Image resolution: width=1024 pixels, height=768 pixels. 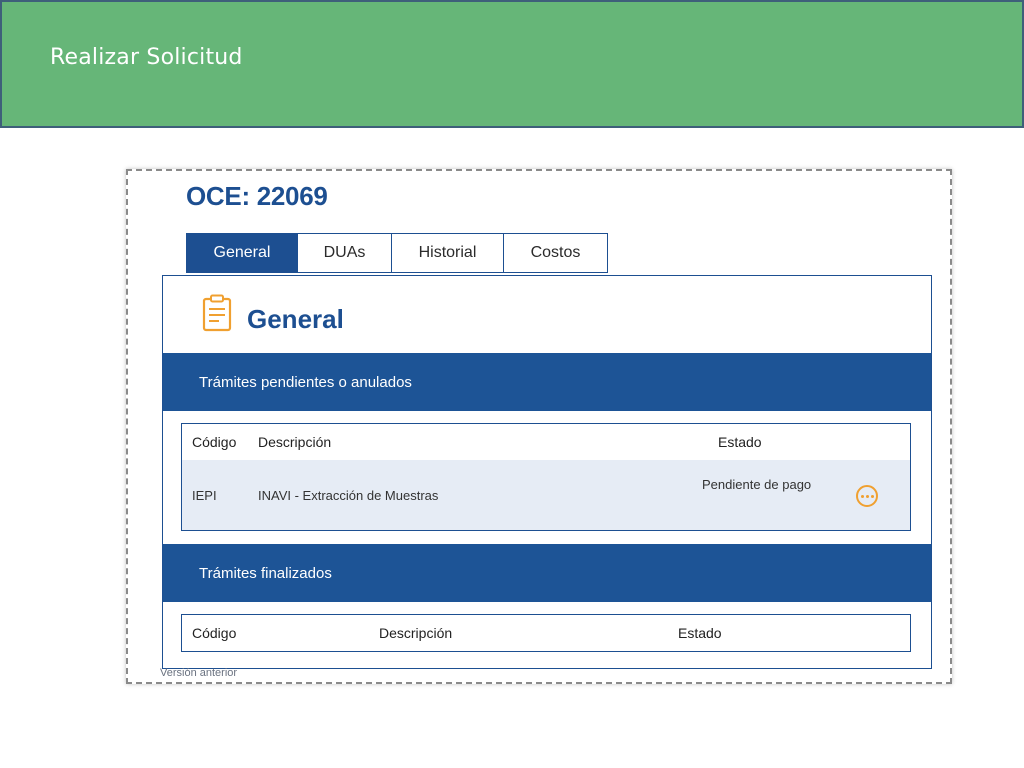 What do you see at coordinates (546, 442) in the screenshot?
I see `pending-table-header: Código Descripción Estado` at bounding box center [546, 442].